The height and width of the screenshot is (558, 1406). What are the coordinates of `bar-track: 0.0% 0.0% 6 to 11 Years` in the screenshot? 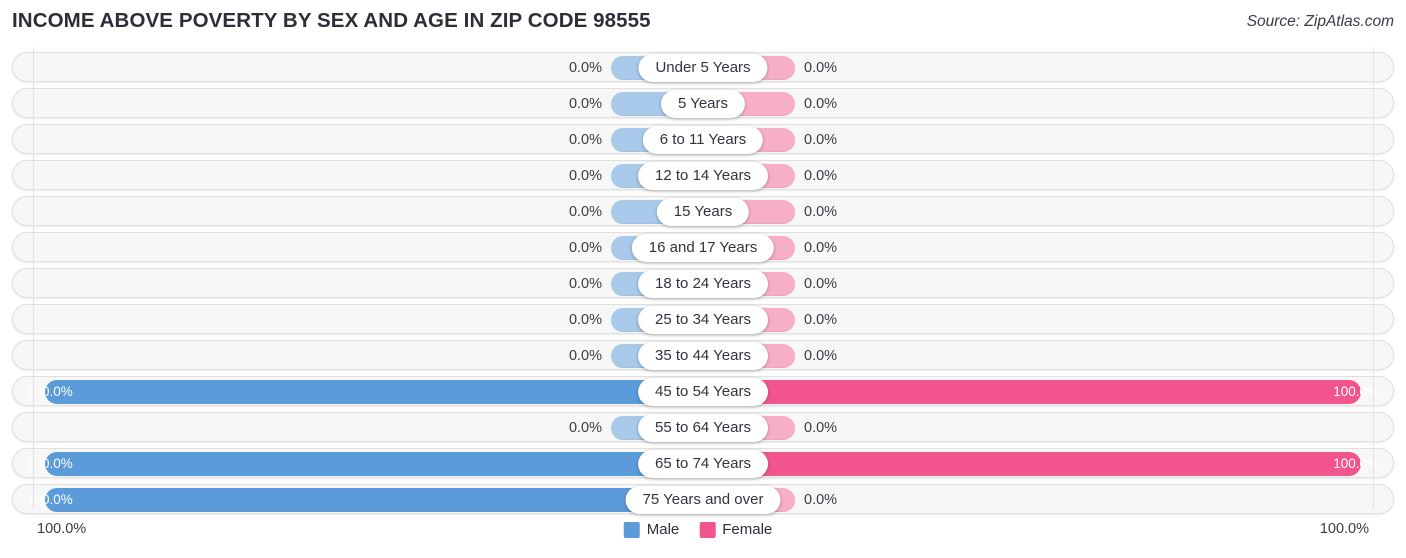 It's located at (703, 139).